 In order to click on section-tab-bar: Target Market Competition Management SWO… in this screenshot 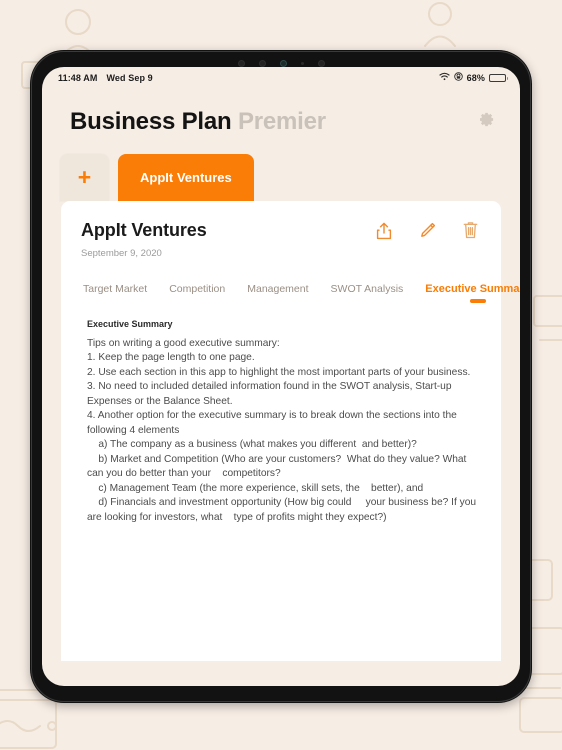, I will do `click(300, 293)`.